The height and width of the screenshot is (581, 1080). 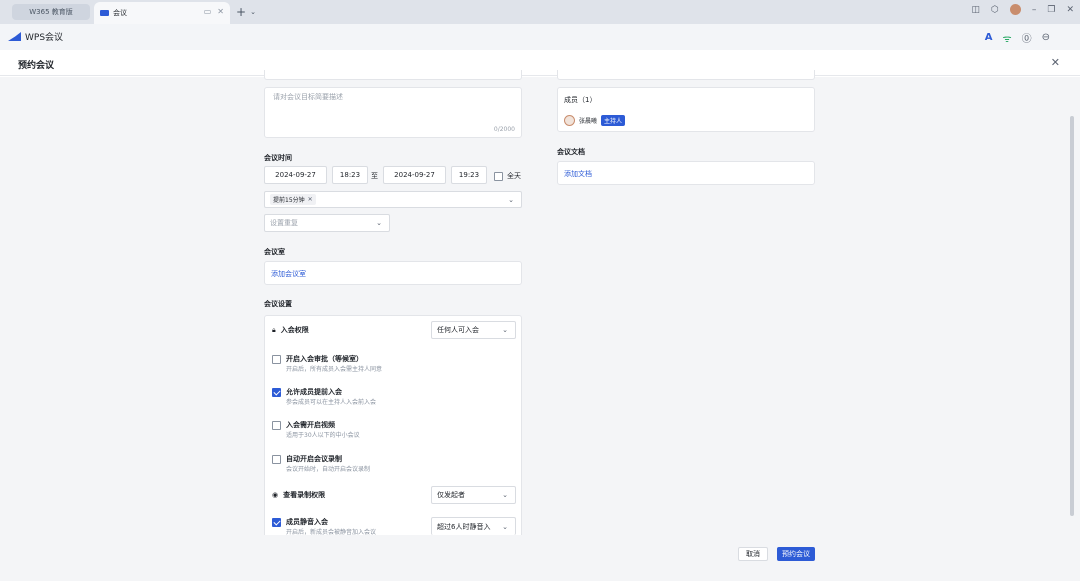 I want to click on member-row: 张晨曦 主持人, so click(x=595, y=120).